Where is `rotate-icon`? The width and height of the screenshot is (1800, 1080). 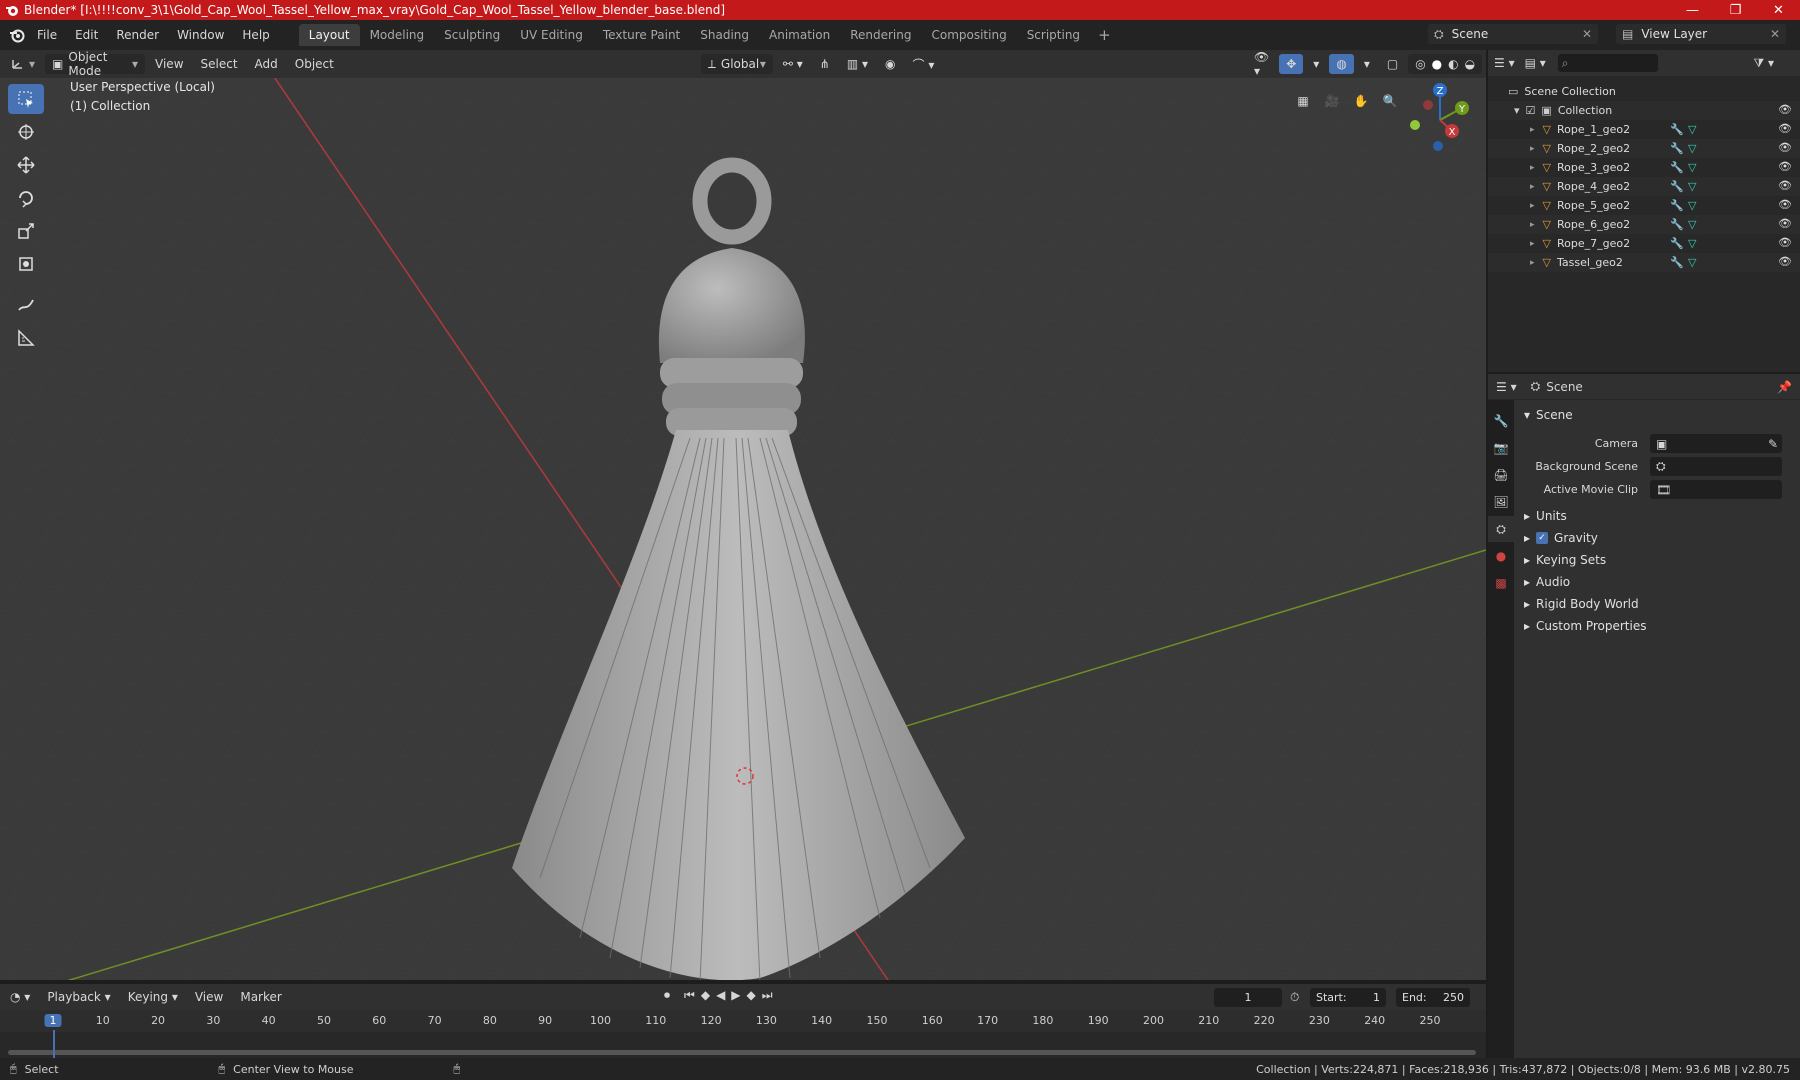 rotate-icon is located at coordinates (26, 198).